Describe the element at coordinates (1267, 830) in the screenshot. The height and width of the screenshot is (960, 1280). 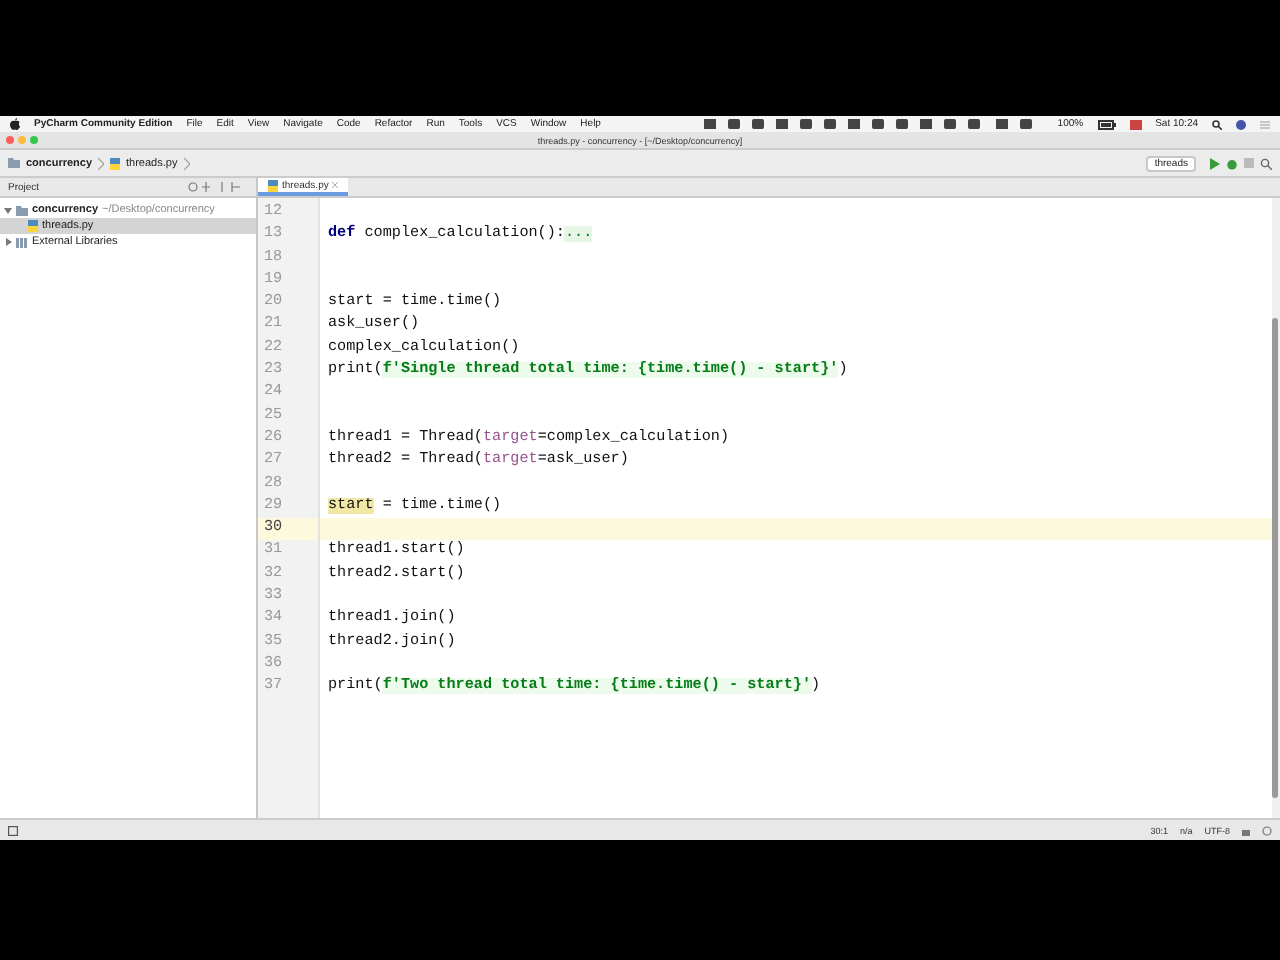
I see `inspector-icon` at that location.